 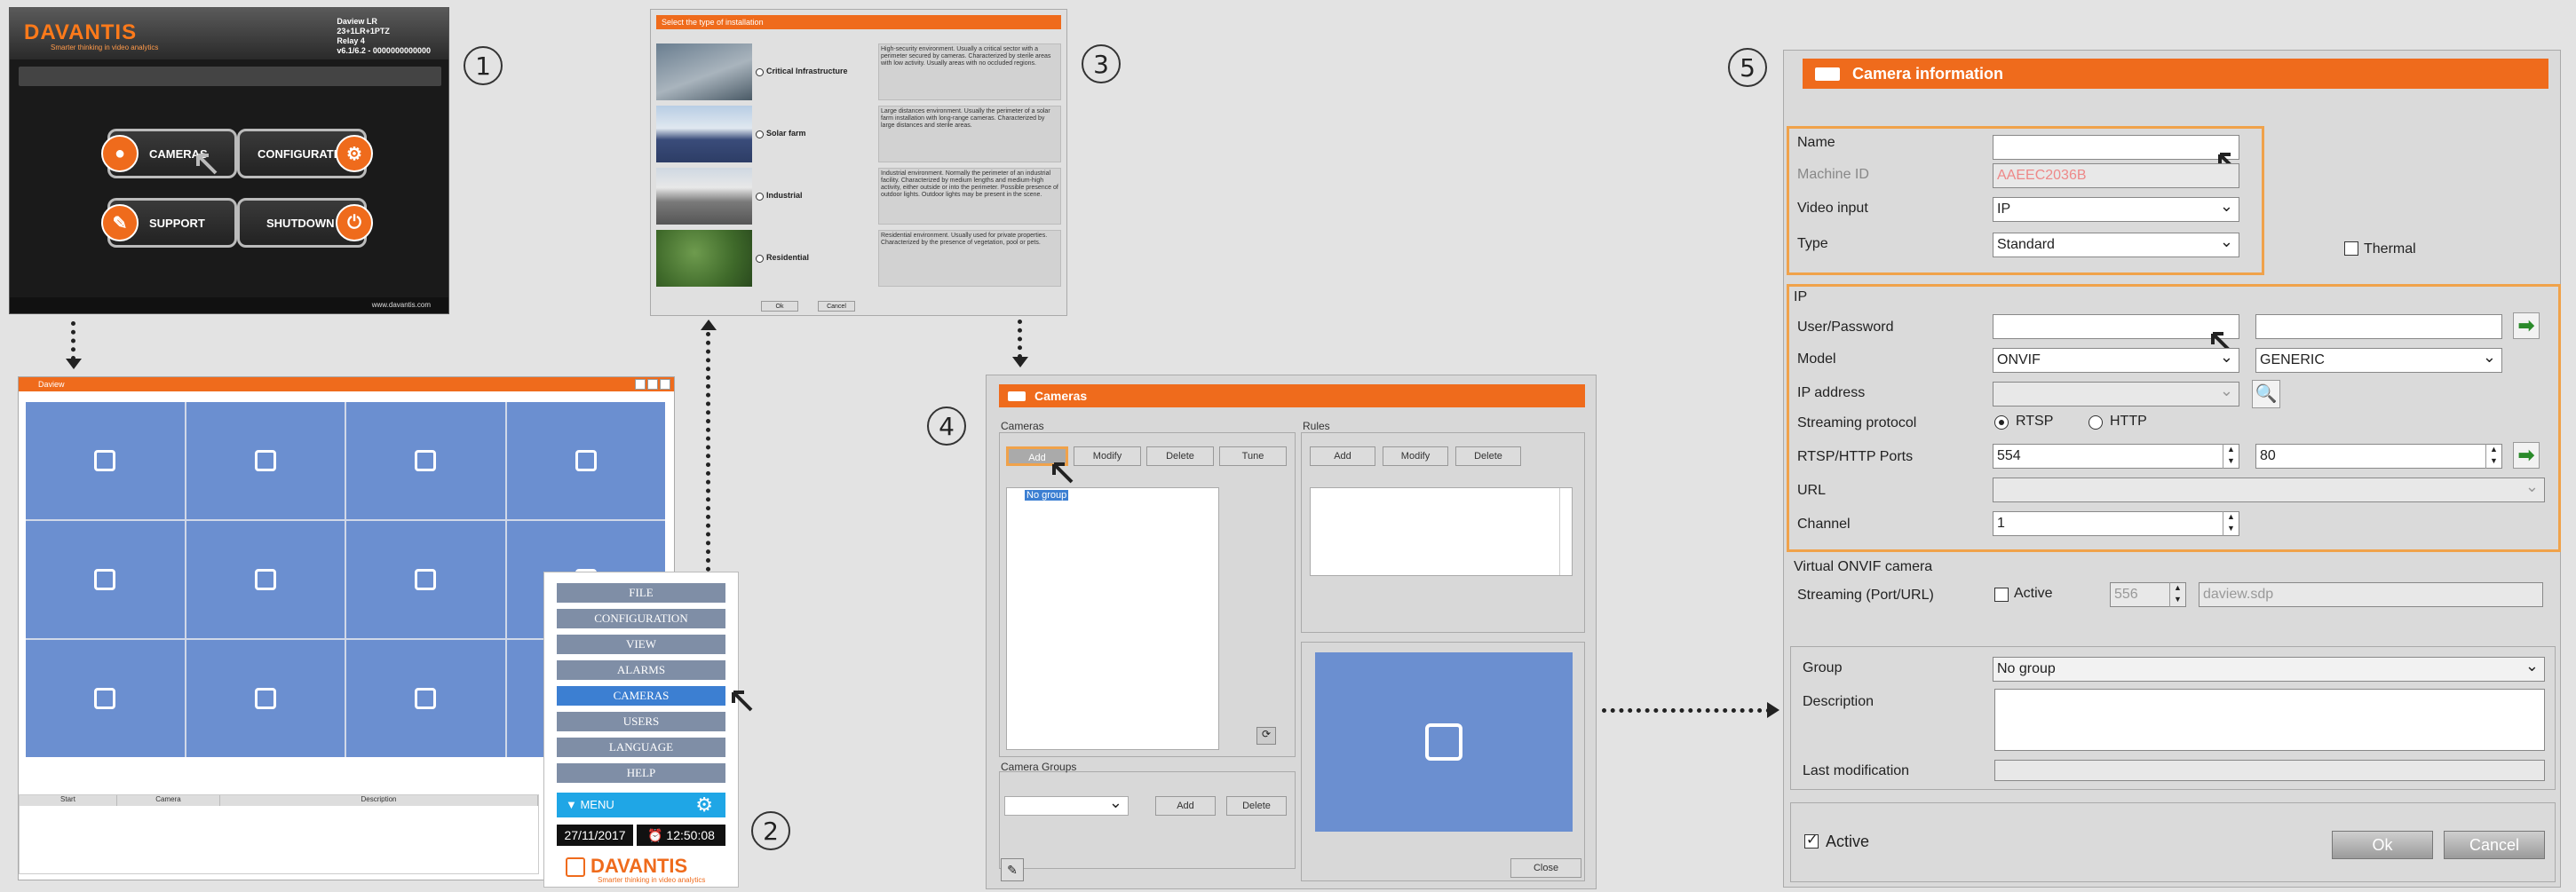 I want to click on support-button: ✎ SUPPORT, so click(x=169, y=223).